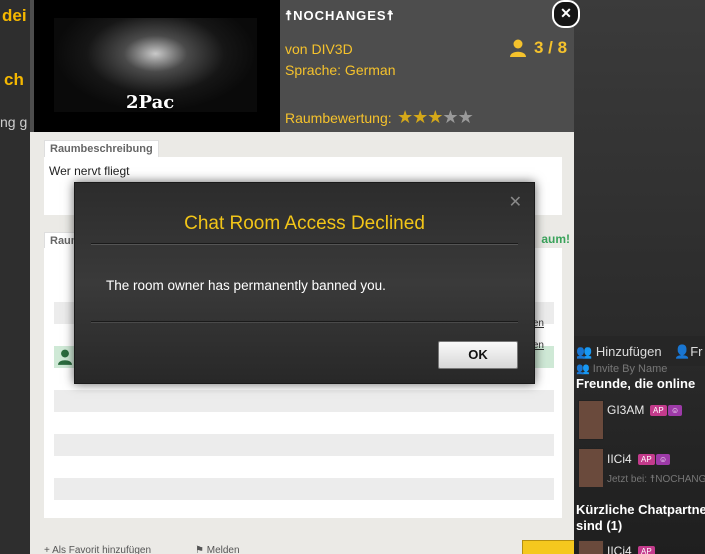 The width and height of the screenshot is (705, 554). What do you see at coordinates (14, 15) in the screenshot?
I see `background-text: dei` at bounding box center [14, 15].